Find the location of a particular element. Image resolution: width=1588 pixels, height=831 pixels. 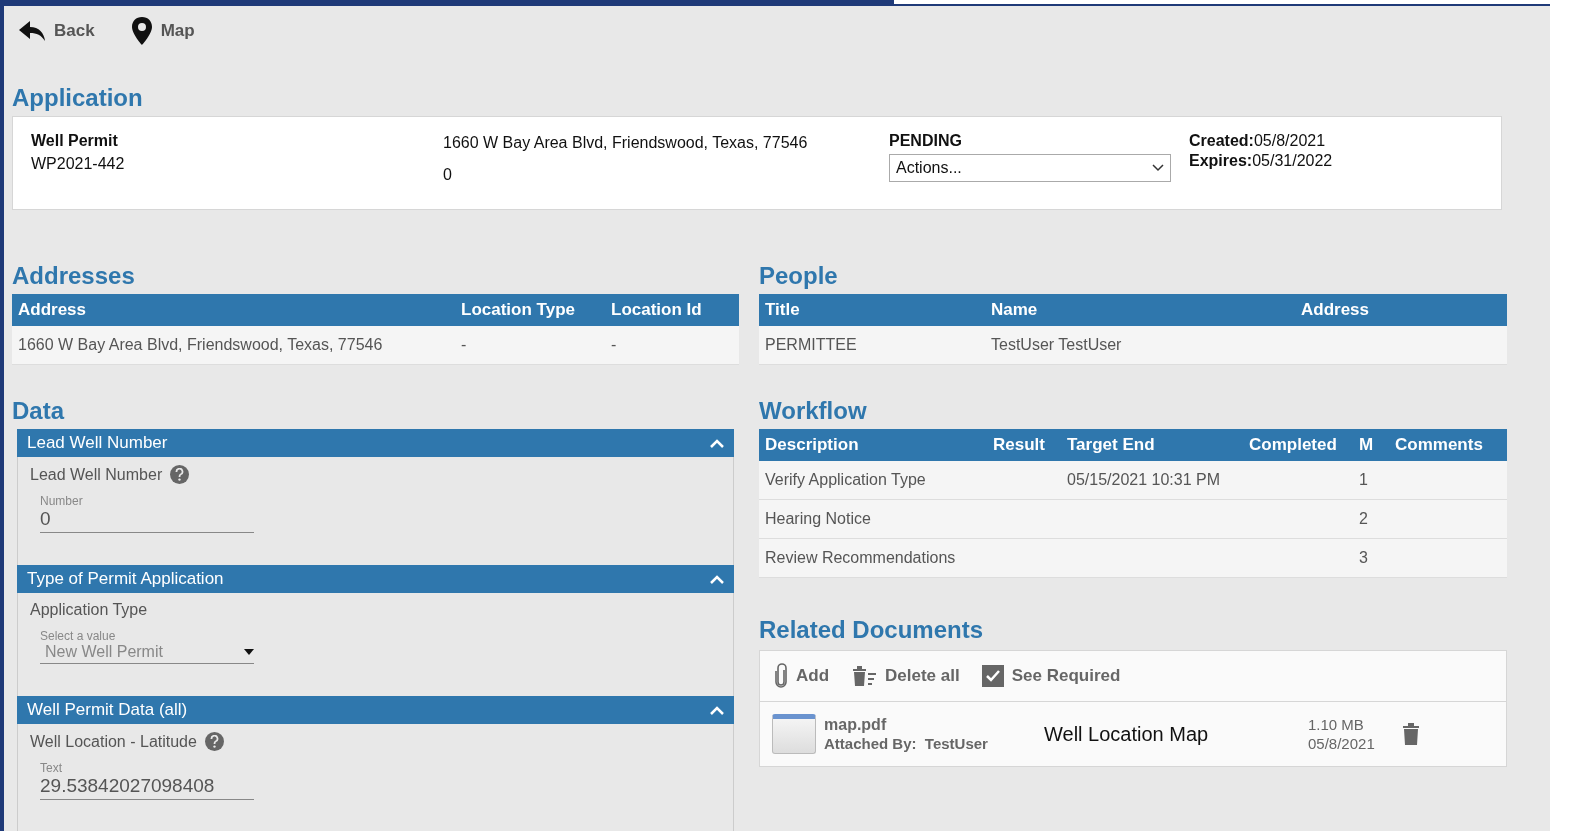

paperclip-icon is located at coordinates (781, 676).